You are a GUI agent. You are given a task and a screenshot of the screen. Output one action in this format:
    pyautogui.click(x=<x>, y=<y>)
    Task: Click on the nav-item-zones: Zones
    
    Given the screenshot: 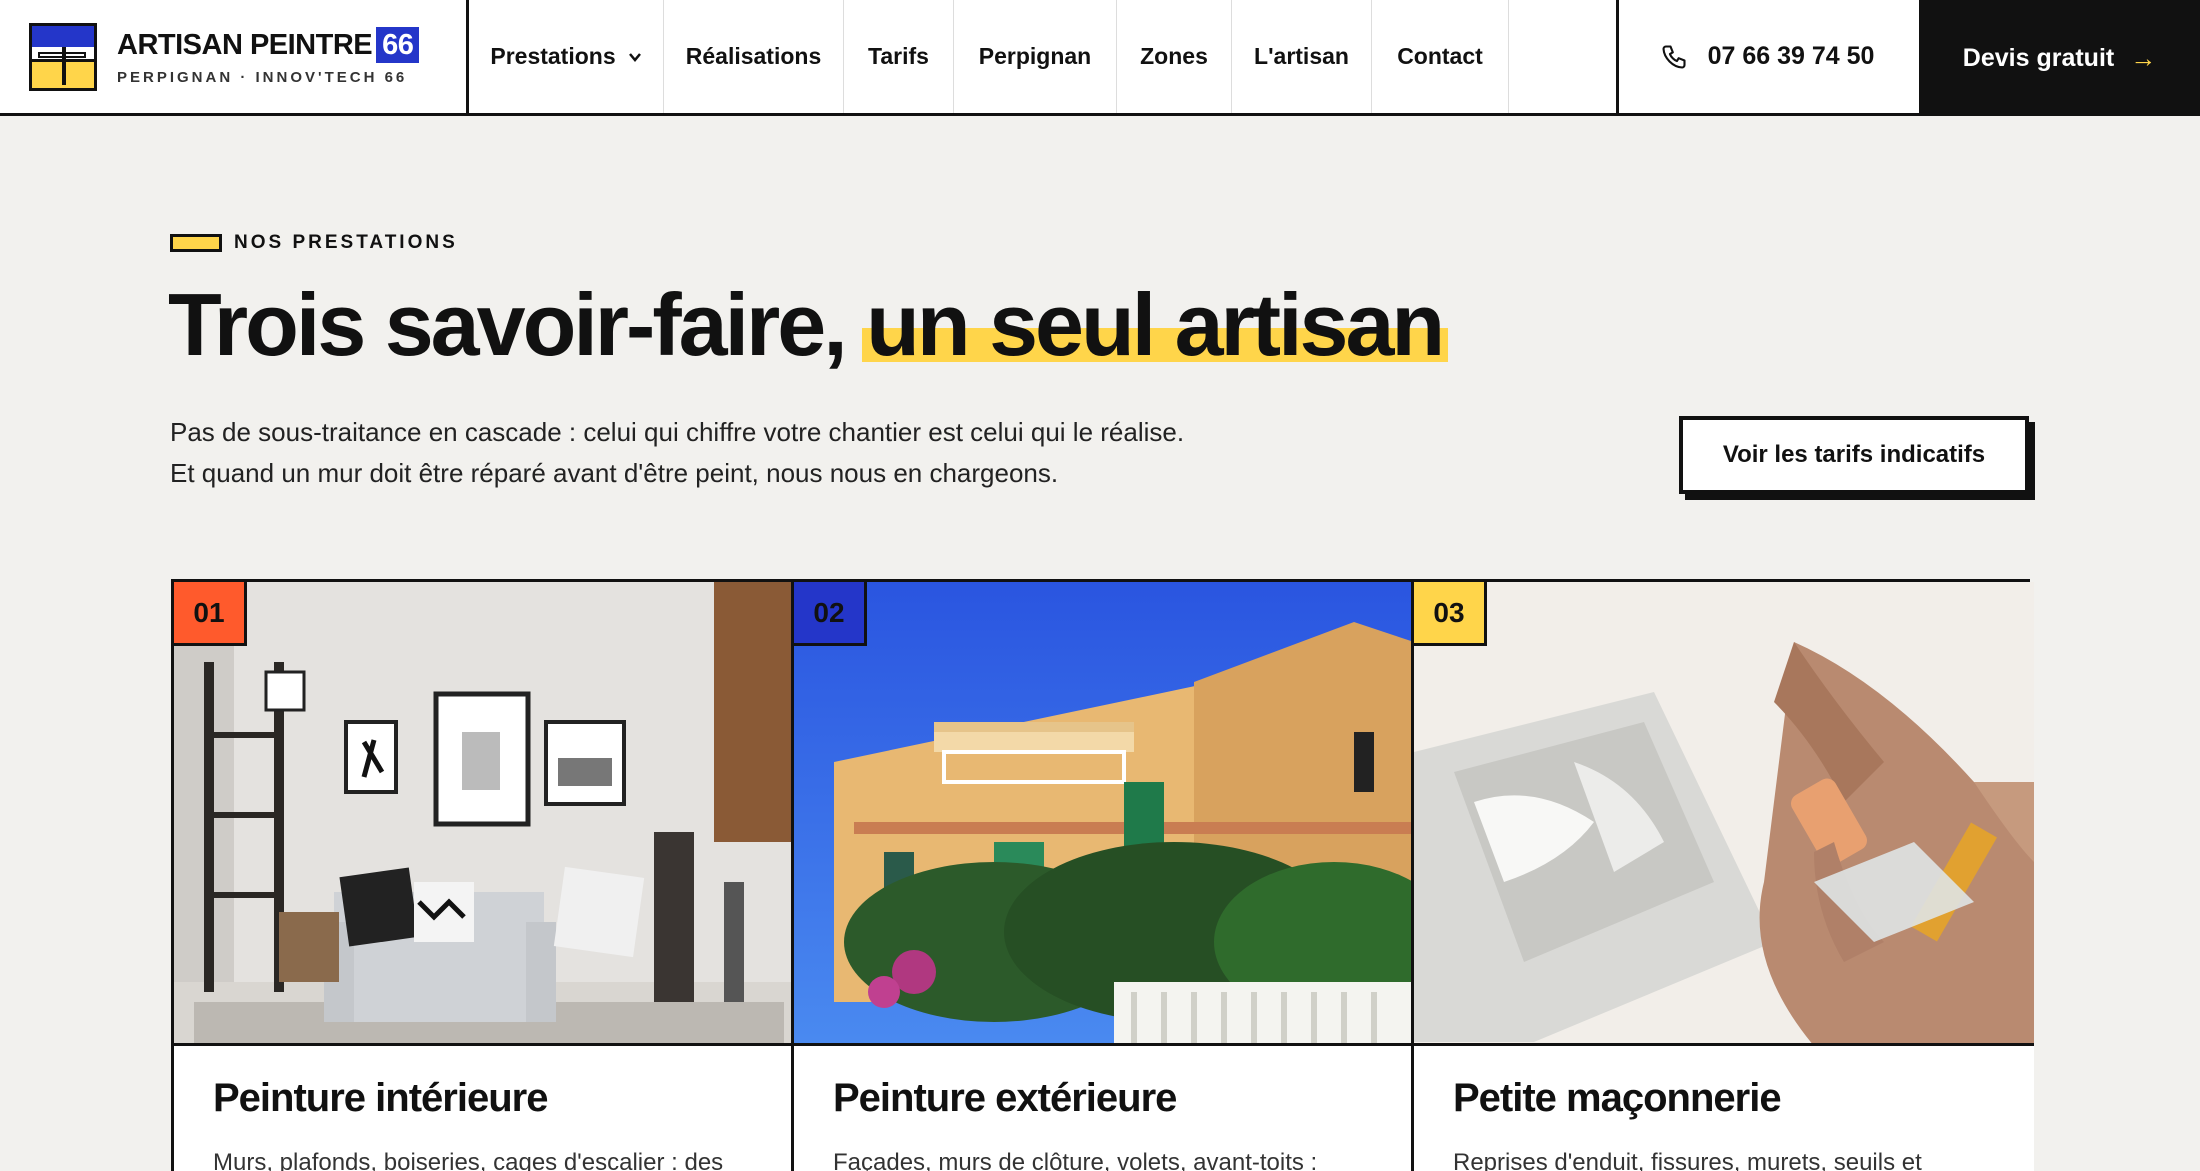 What is the action you would take?
    pyautogui.click(x=1174, y=56)
    